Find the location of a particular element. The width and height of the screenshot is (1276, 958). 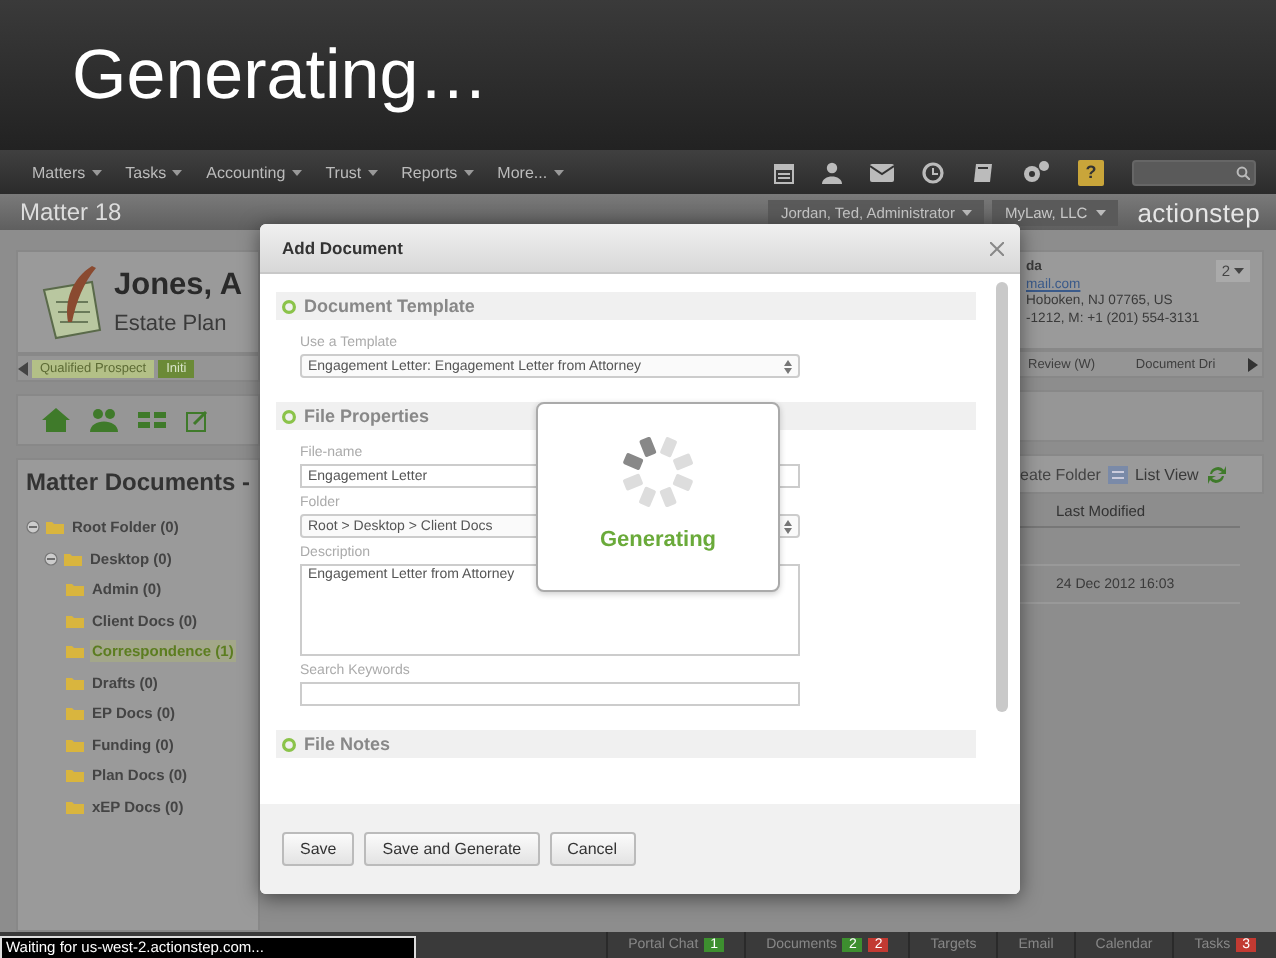

left-arrow-icon is located at coordinates (23, 368).